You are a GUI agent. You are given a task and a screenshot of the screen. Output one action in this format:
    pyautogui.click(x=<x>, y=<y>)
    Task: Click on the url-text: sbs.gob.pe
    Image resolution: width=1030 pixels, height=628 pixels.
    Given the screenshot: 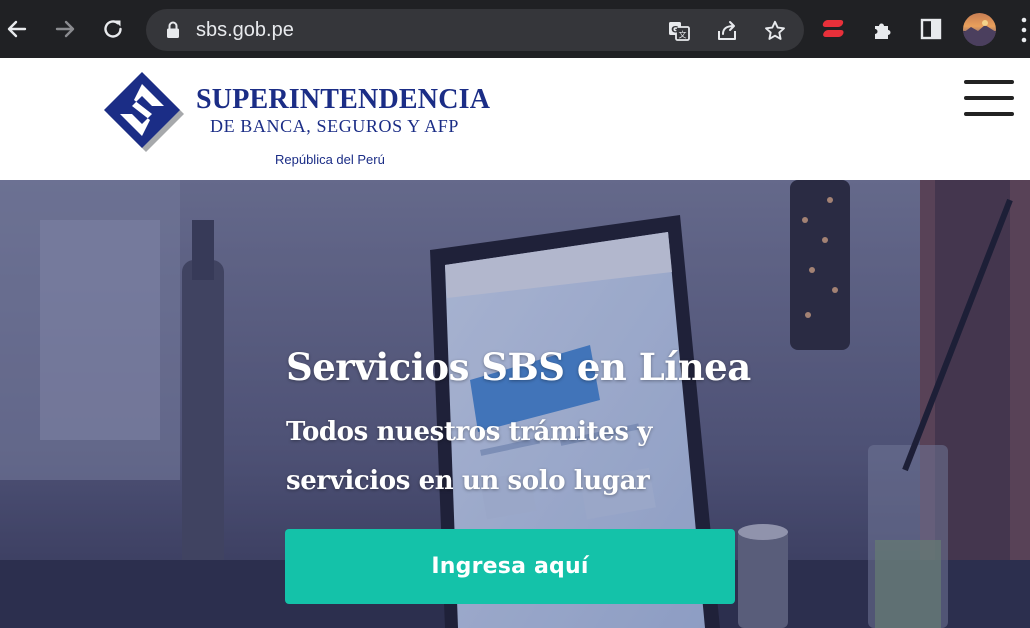 What is the action you would take?
    pyautogui.click(x=245, y=30)
    